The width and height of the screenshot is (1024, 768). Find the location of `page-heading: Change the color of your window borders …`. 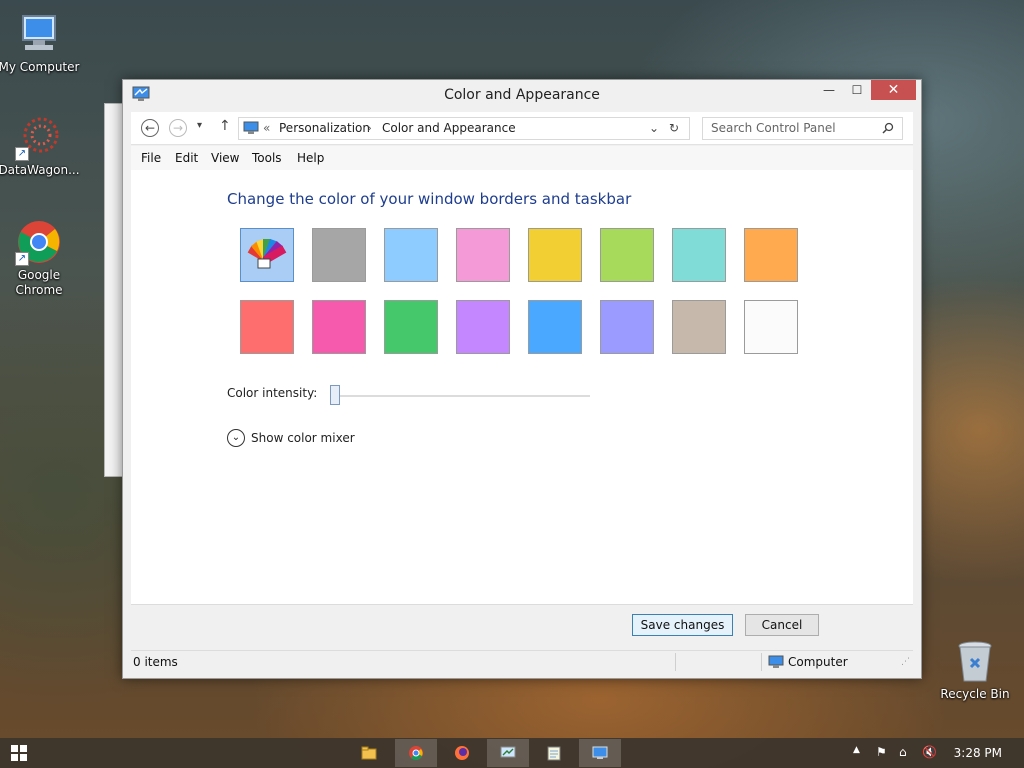

page-heading: Change the color of your window borders … is located at coordinates (429, 199).